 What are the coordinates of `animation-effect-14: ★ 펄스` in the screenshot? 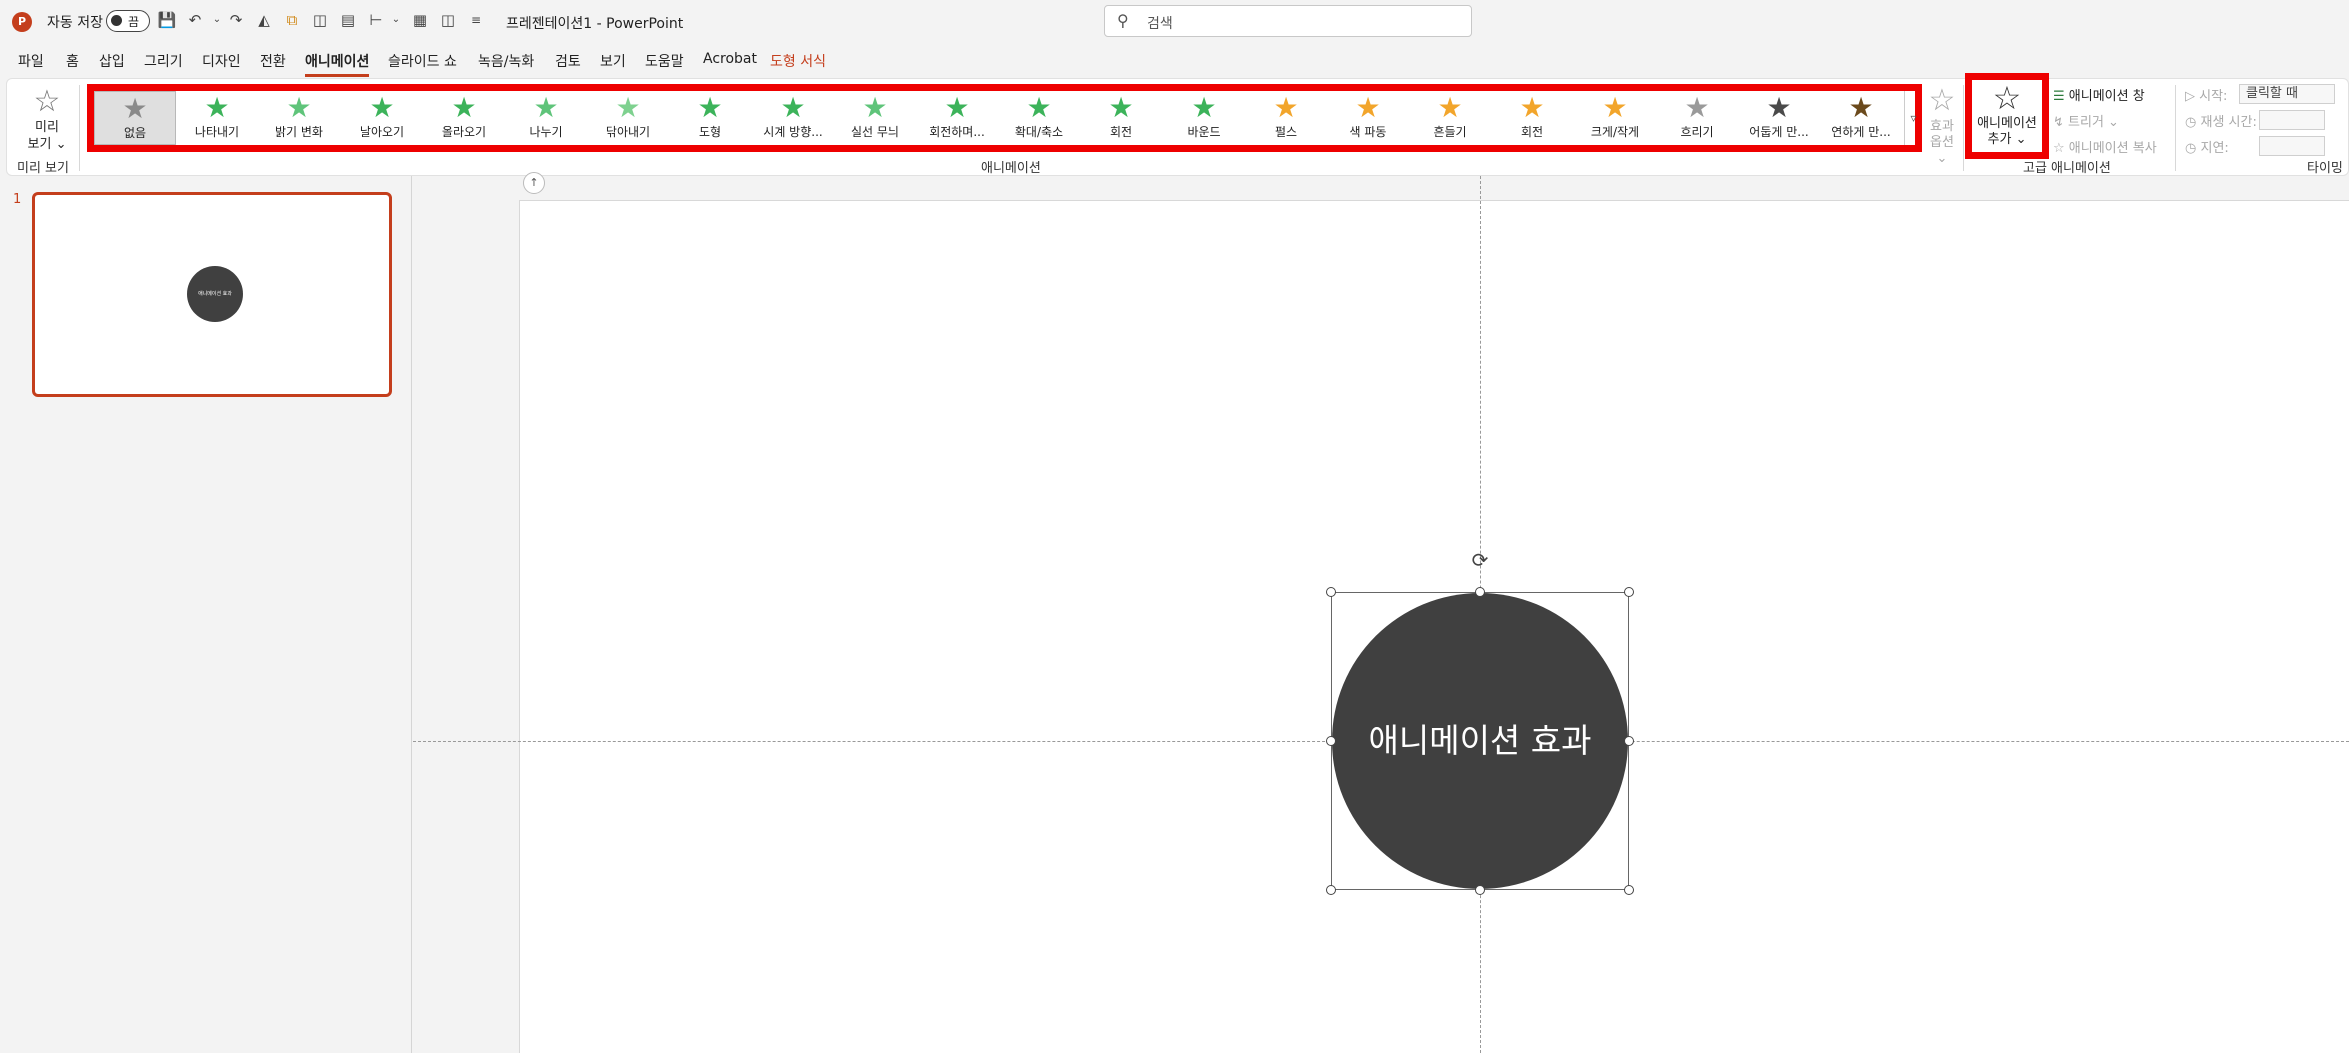 It's located at (1286, 118).